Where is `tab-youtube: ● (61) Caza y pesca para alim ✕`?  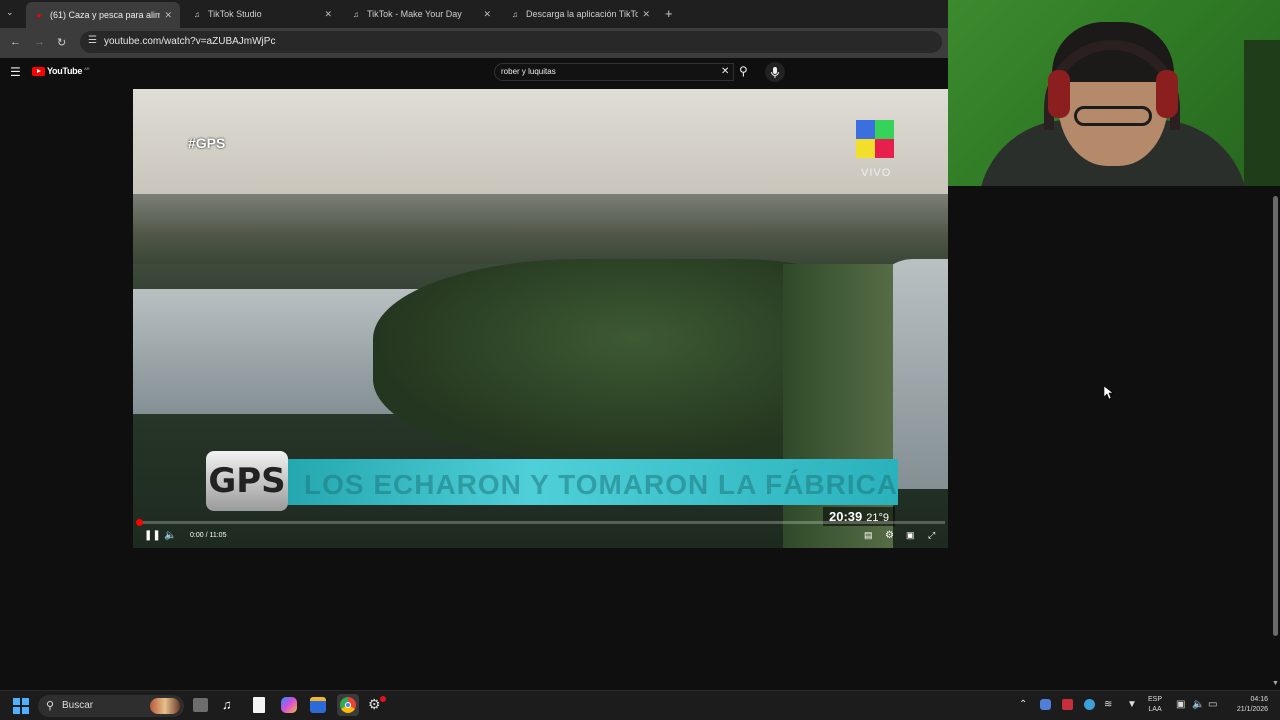
tab-youtube: ● (61) Caza y pesca para alim ✕ is located at coordinates (103, 15).